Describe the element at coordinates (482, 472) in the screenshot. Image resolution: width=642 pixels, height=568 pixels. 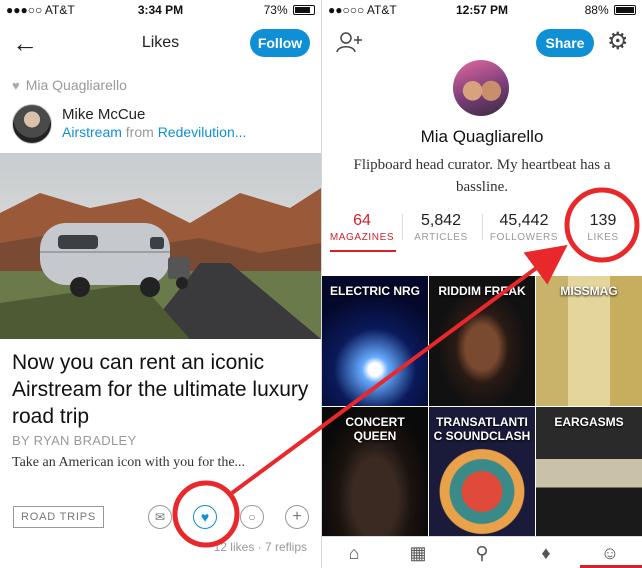
I see `magazine-tile: TRANSATLANTI C SOUNDCLASH` at that location.